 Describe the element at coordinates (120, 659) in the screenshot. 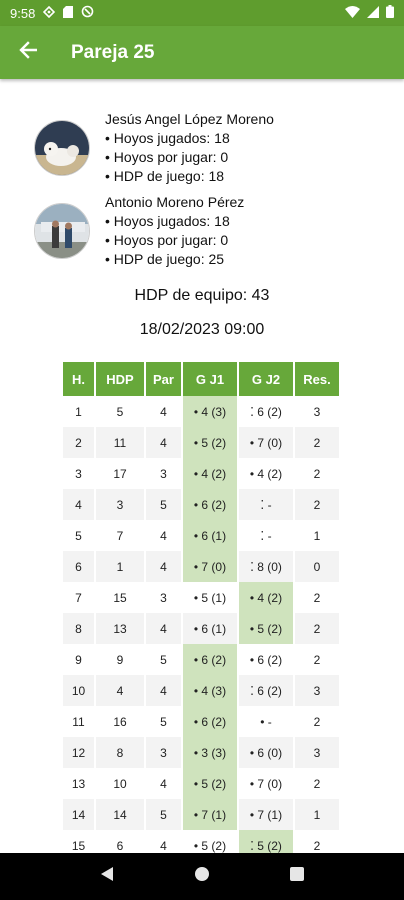

I see `cell-hdp: 9` at that location.